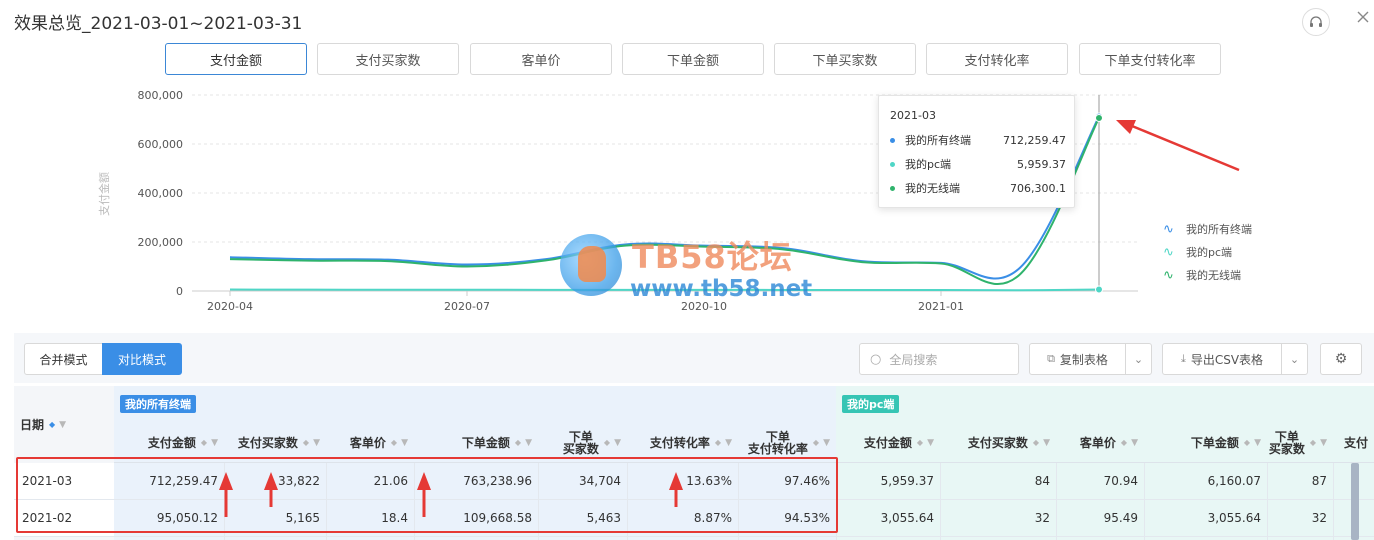 The height and width of the screenshot is (540, 1374). I want to click on column-header-all-2: 客单价 ◆ ▼, so click(370, 443).